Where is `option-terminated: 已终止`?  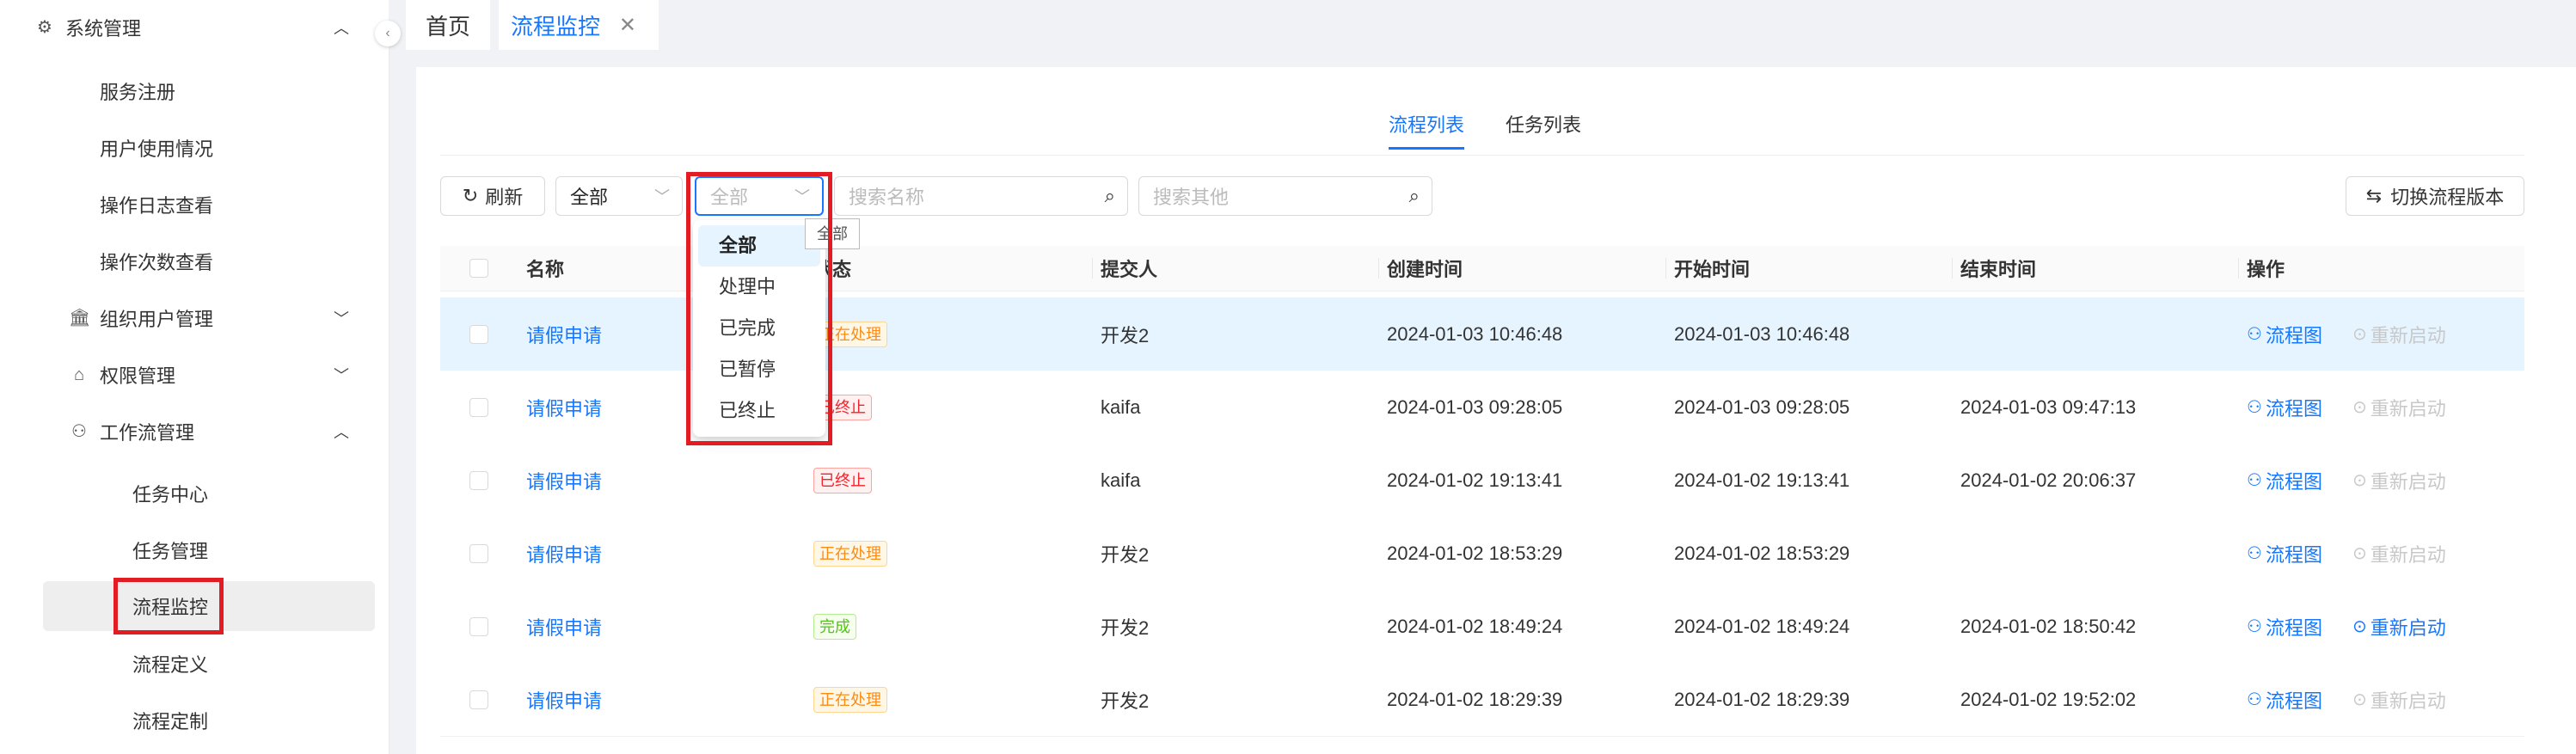
option-terminated: 已终止 is located at coordinates (759, 411).